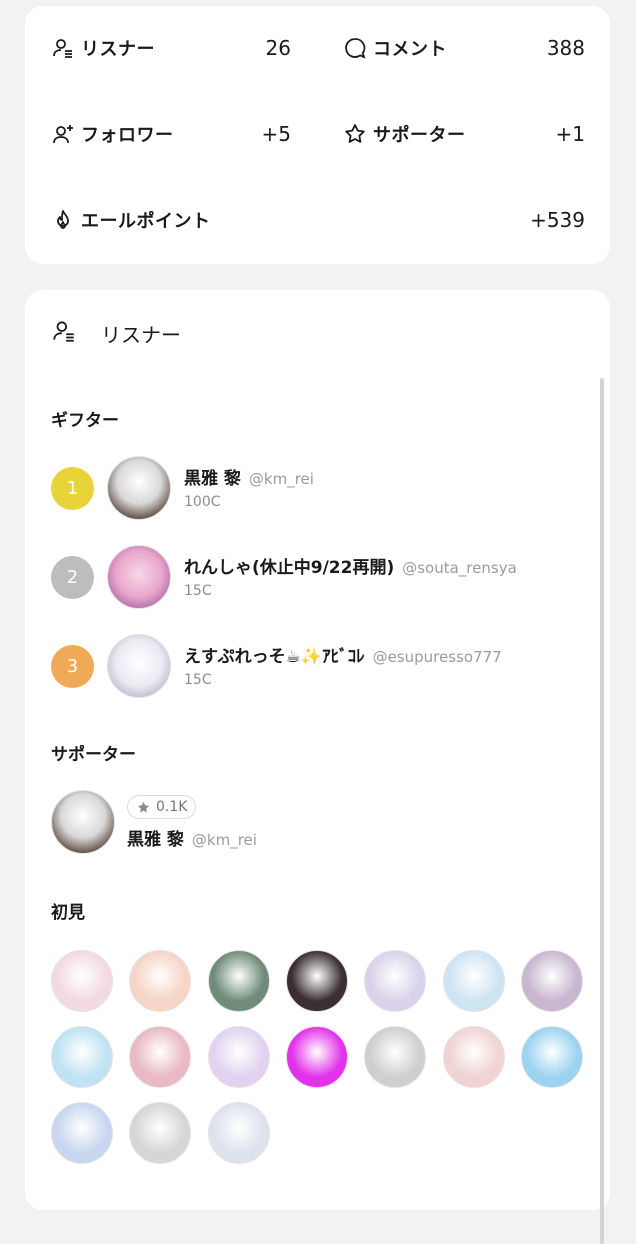  I want to click on rank-badge: 2, so click(72, 577).